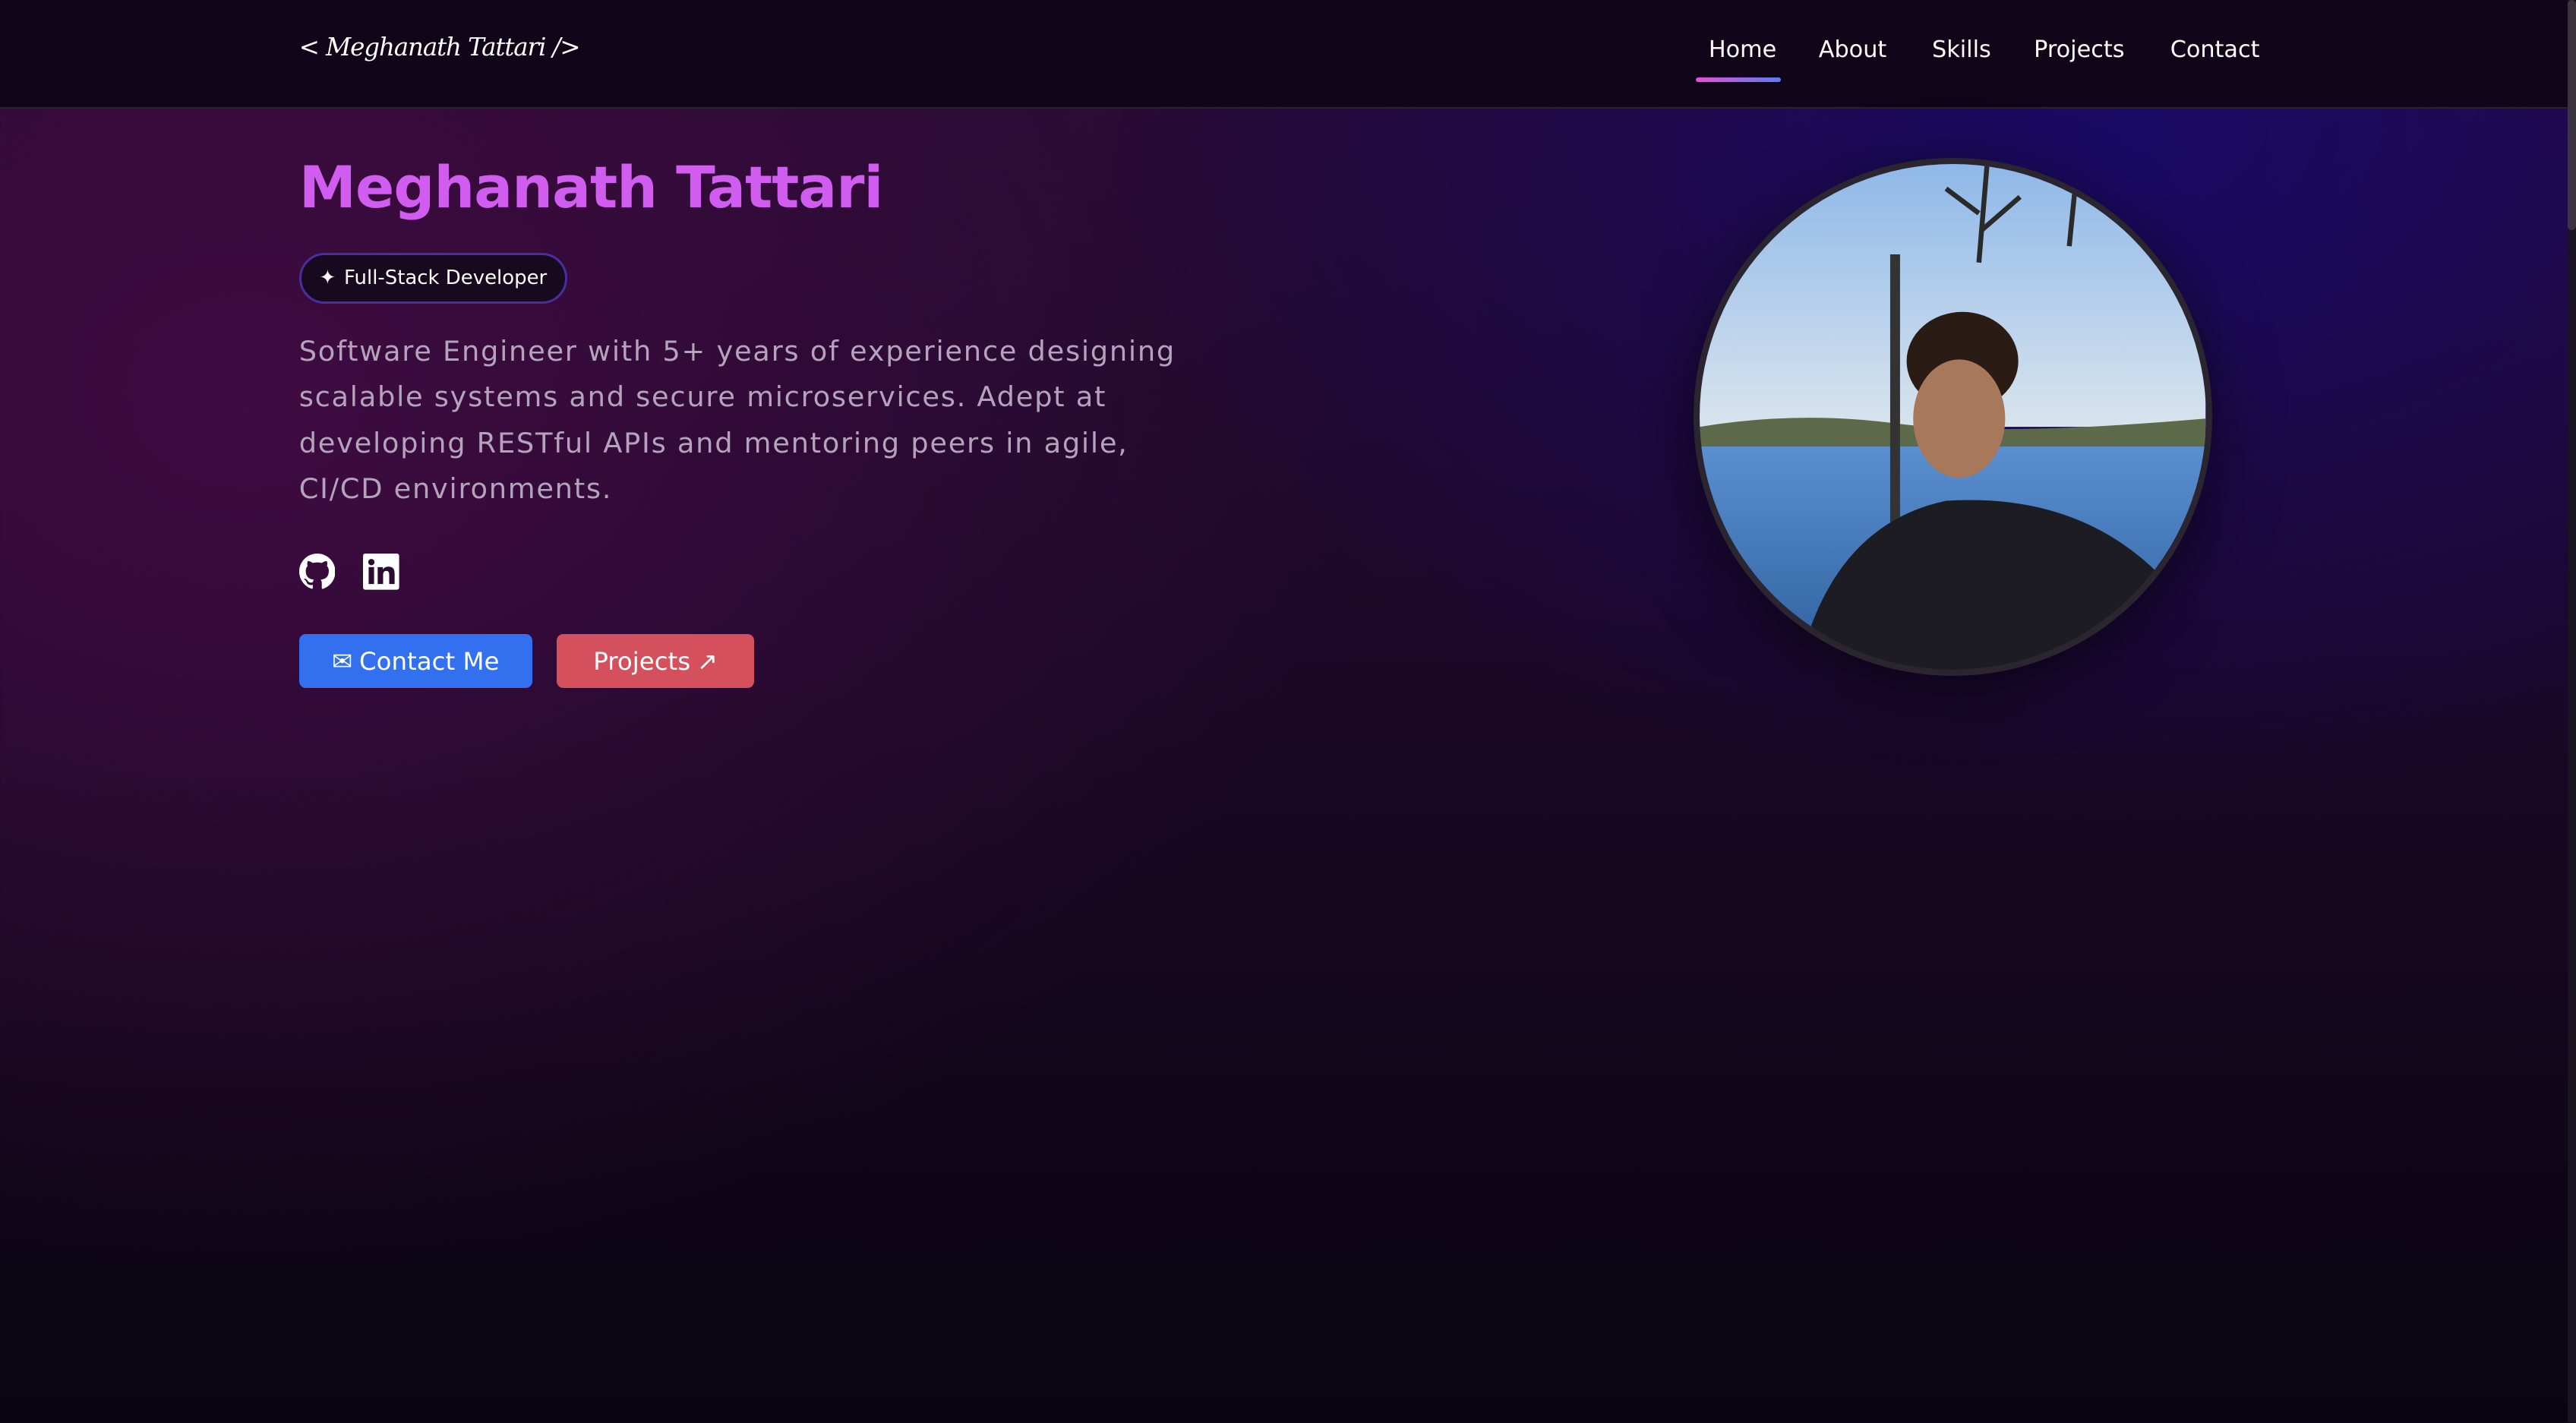 The image size is (2576, 1423). What do you see at coordinates (1738, 80) in the screenshot?
I see `active-nav-indicator` at bounding box center [1738, 80].